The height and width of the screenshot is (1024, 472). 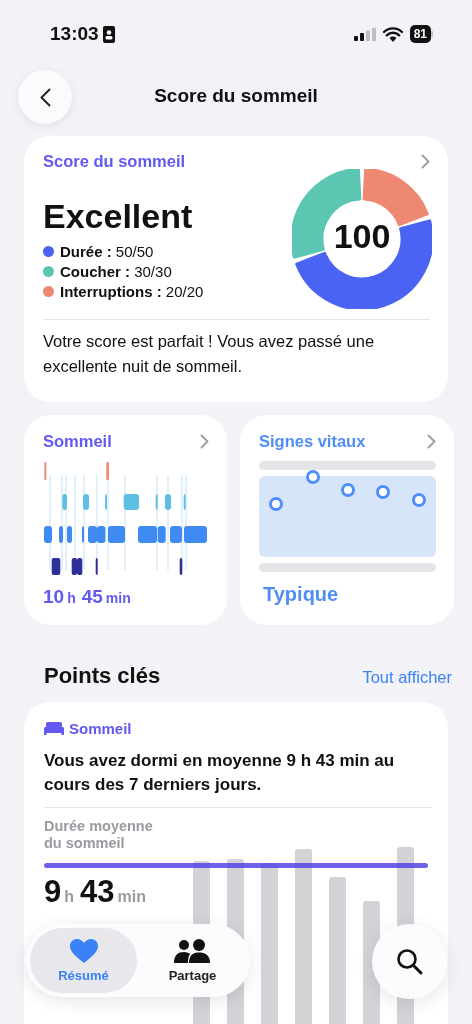 What do you see at coordinates (220, 773) in the screenshot?
I see `highlight-text: Vous avez dormi en moyenne 9 h 43 min au cours des 7 derniers jours.` at bounding box center [220, 773].